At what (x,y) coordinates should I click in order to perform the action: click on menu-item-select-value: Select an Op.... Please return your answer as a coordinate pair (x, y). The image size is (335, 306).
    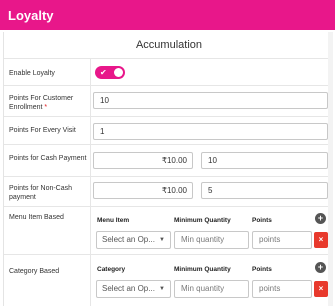
    Looking at the image, I should click on (128, 239).